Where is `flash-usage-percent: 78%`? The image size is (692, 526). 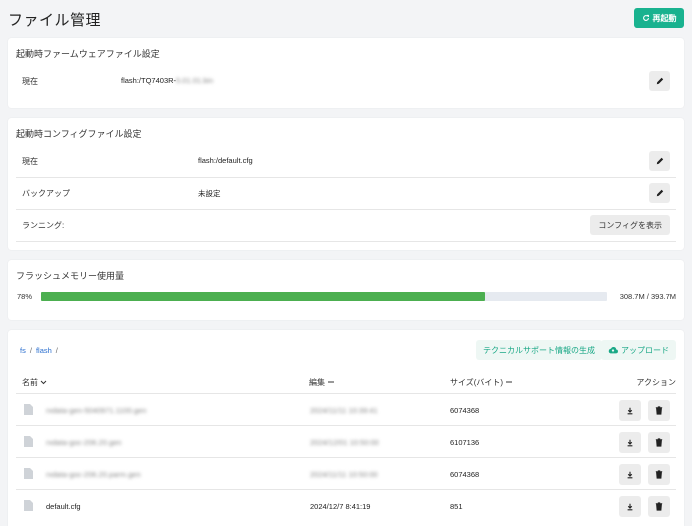
flash-usage-percent: 78% is located at coordinates (25, 296).